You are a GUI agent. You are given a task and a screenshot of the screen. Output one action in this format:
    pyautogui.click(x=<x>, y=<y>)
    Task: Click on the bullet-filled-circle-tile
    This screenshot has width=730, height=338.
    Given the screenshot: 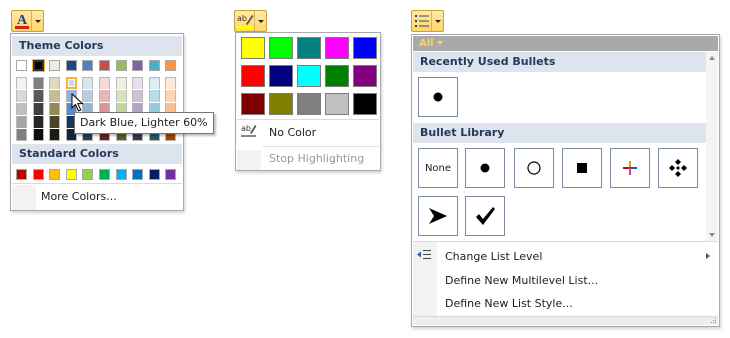 What is the action you would take?
    pyautogui.click(x=485, y=168)
    